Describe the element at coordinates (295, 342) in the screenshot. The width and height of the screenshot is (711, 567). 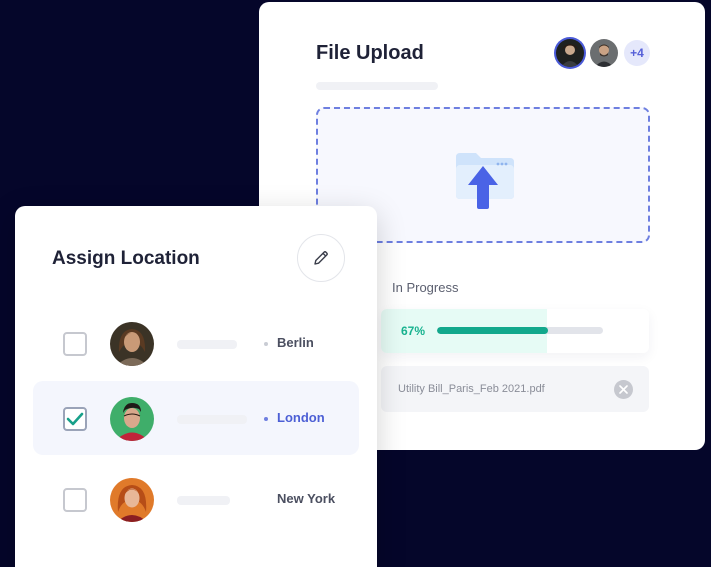
I see `location-name: Berlin` at that location.